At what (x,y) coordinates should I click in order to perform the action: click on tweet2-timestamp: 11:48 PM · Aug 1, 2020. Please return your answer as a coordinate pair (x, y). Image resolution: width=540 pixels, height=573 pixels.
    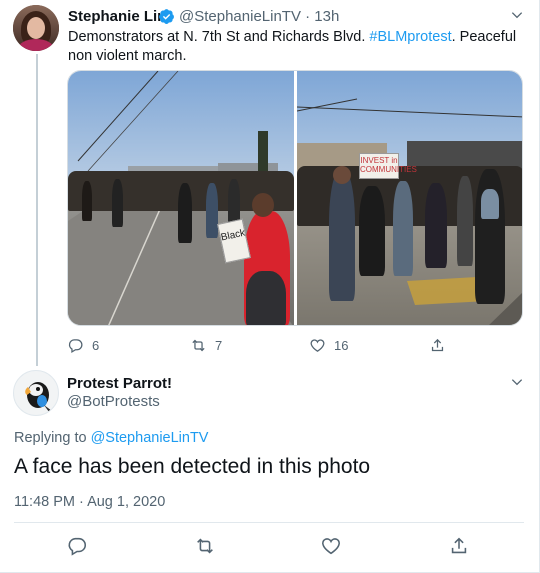
    Looking at the image, I should click on (89, 502).